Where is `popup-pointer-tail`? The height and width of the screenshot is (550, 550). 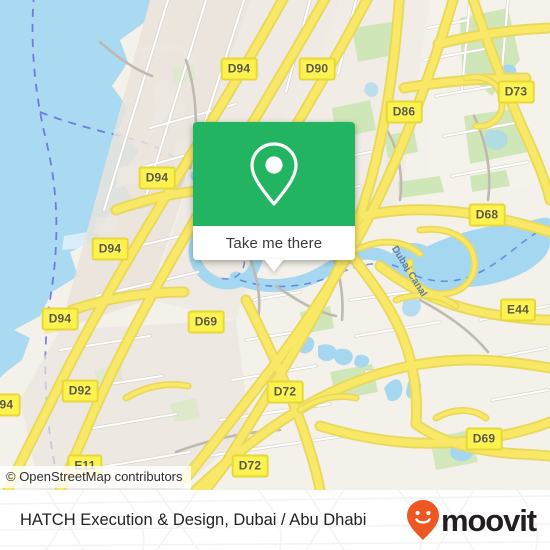
popup-pointer-tail is located at coordinates (274, 265).